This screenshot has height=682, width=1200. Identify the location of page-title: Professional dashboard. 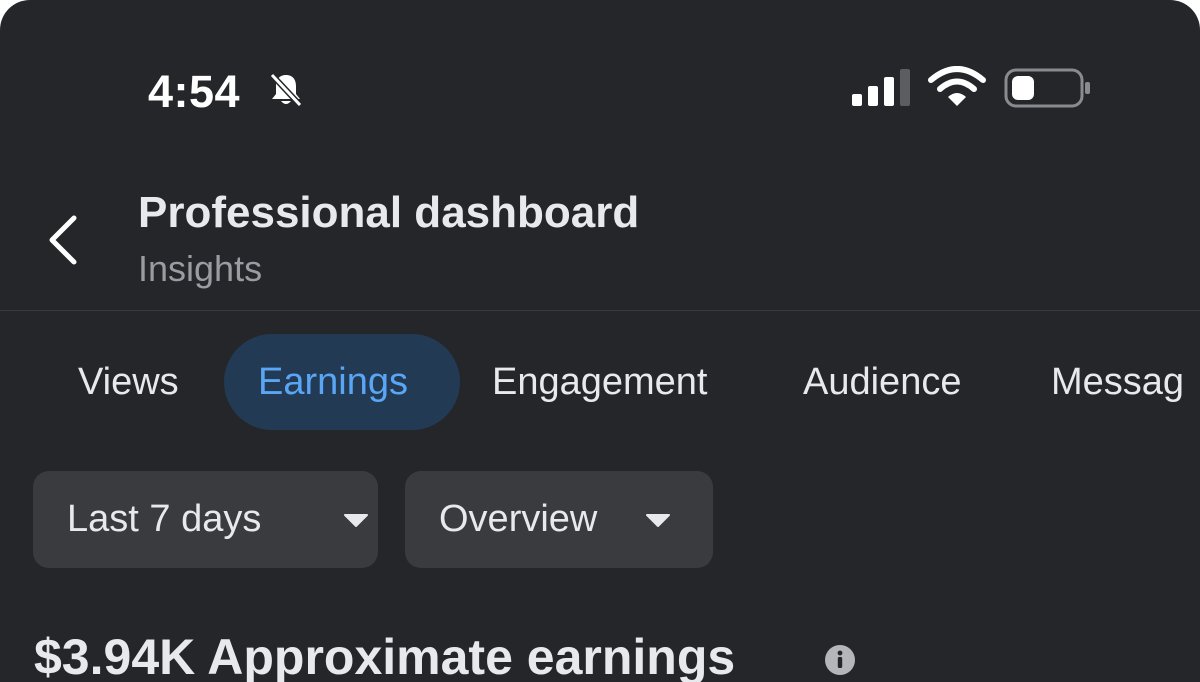
(389, 212).